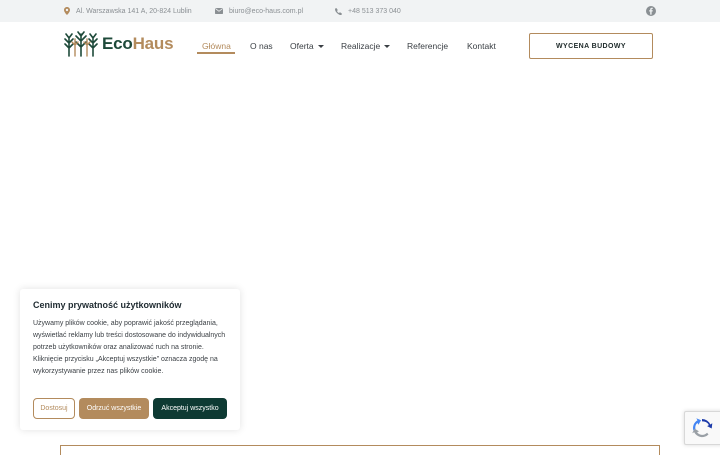 The height and width of the screenshot is (455, 720). What do you see at coordinates (81, 44) in the screenshot?
I see `trees-logo-icon` at bounding box center [81, 44].